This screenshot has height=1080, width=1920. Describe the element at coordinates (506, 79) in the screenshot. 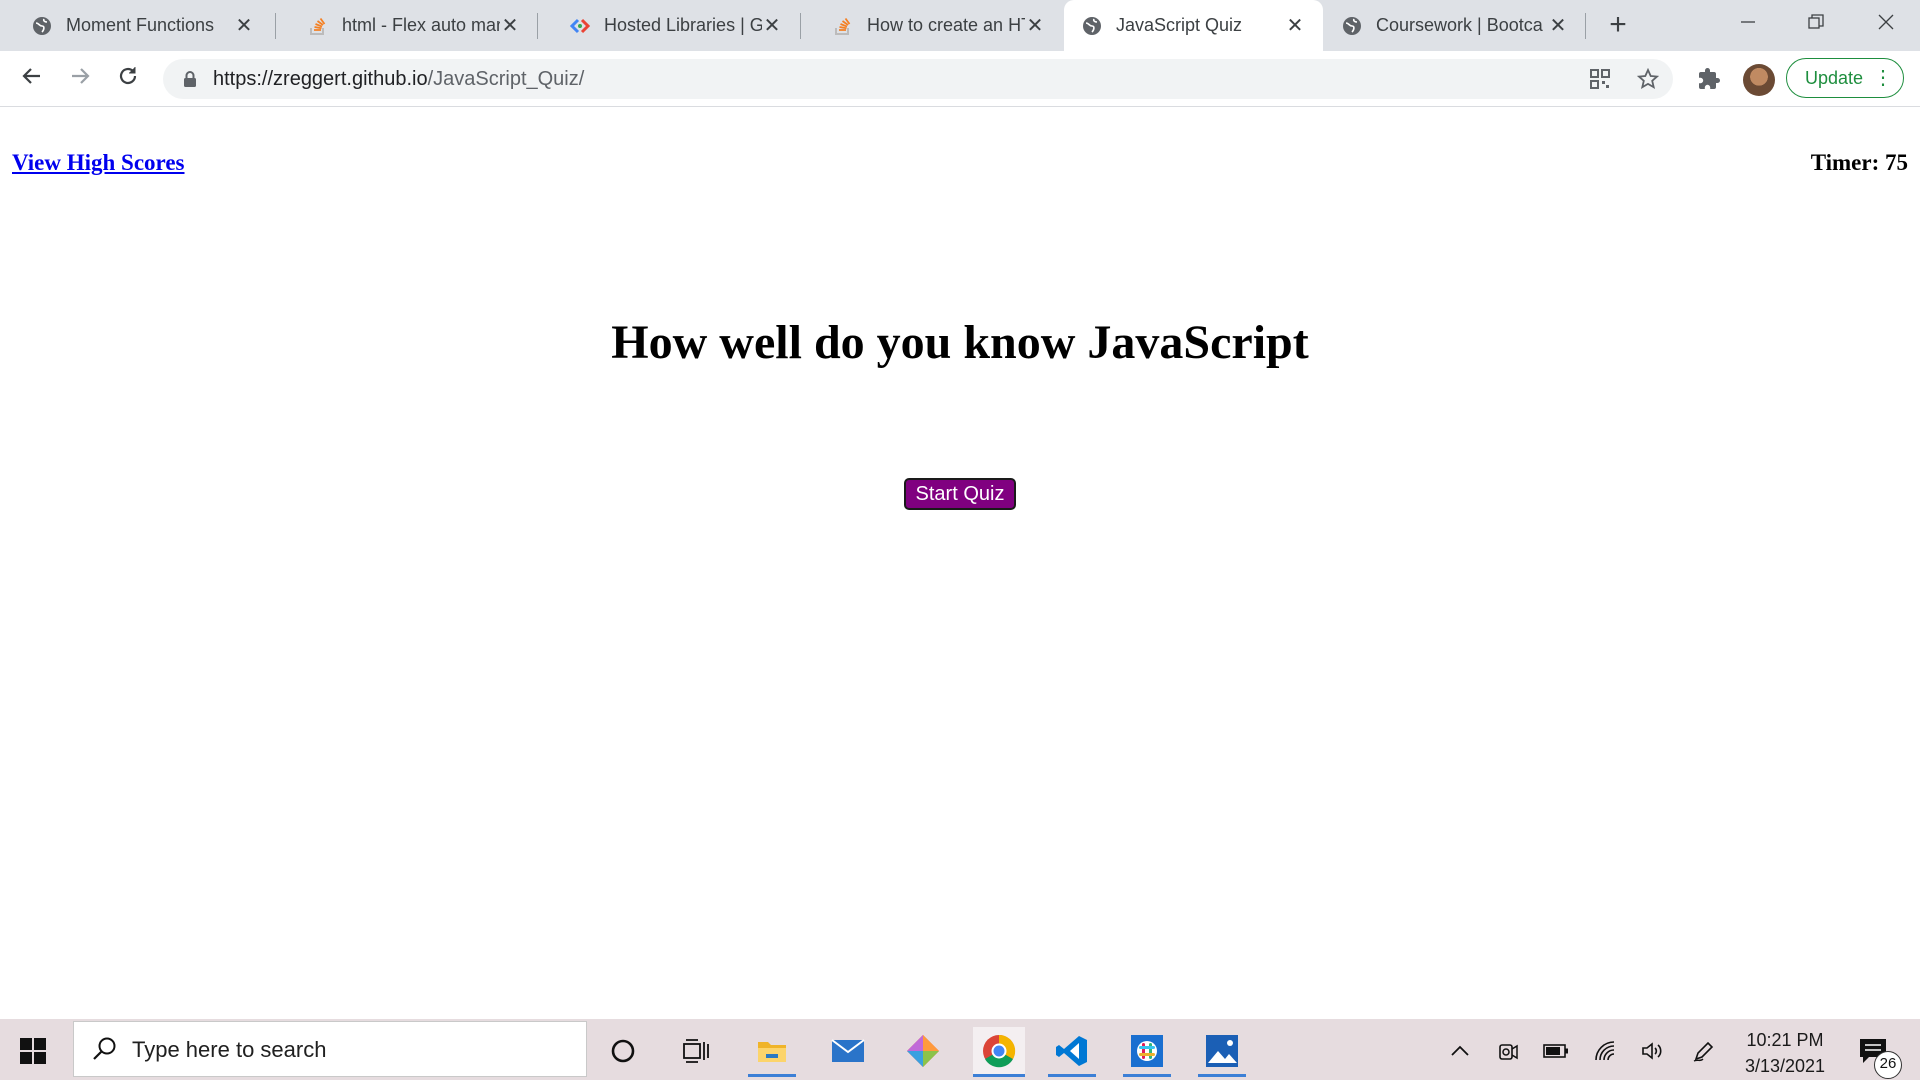

I see `url-path: /JavaScript_Quiz/` at that location.